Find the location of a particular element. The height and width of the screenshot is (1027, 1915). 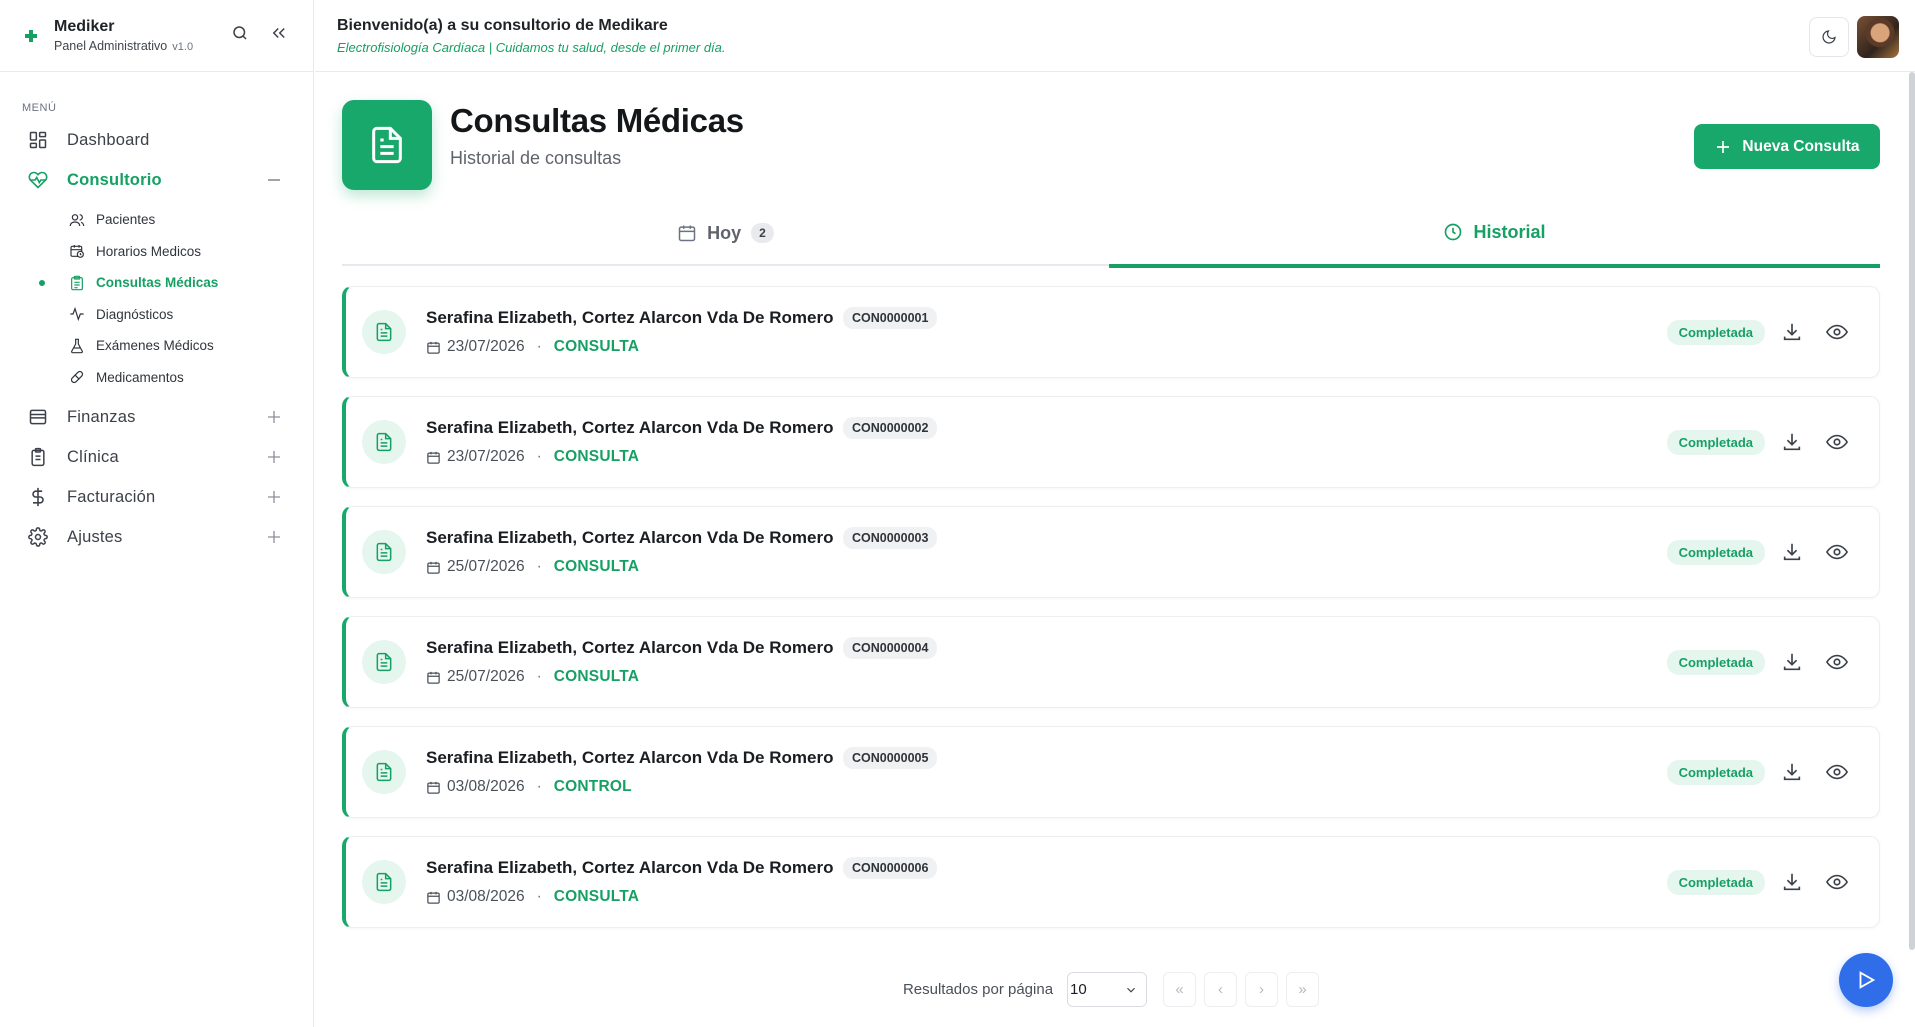

consulta-code: CON0000006 is located at coordinates (890, 868).